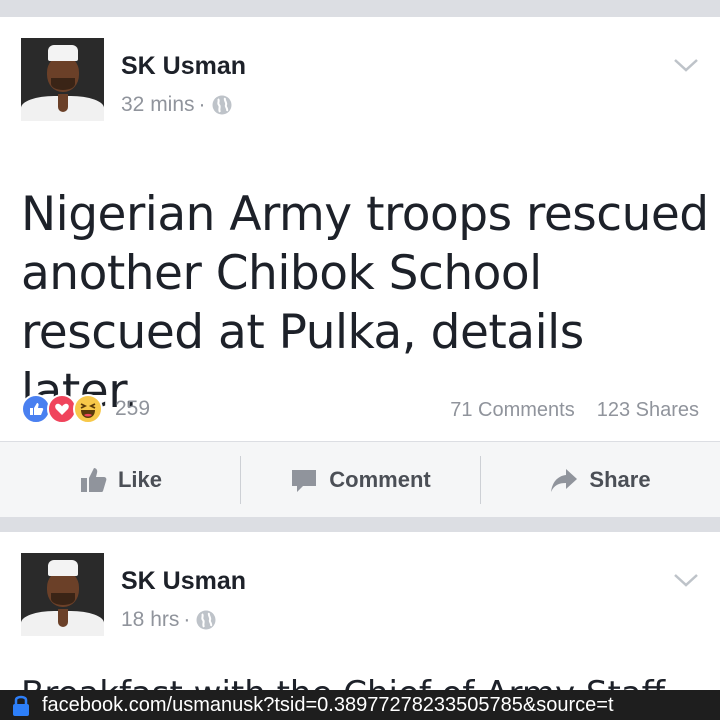 This screenshot has width=720, height=720. Describe the element at coordinates (648, 410) in the screenshot. I see `shares-count: 123 Shares` at that location.